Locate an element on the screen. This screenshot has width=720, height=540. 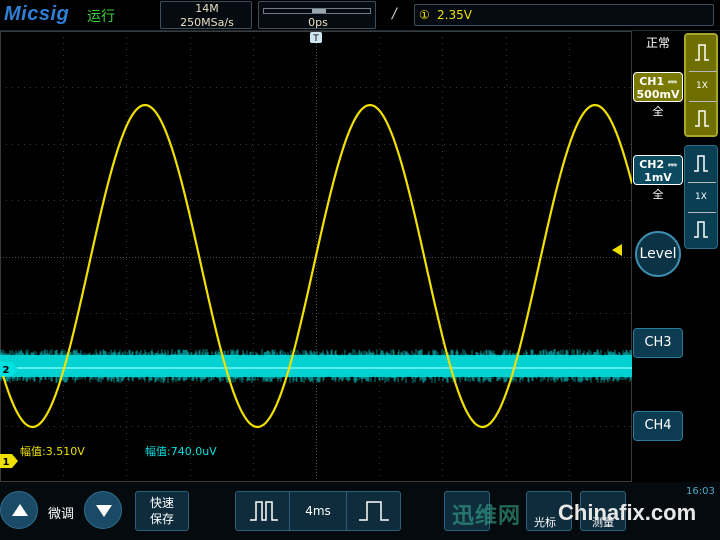
timebase-control: 4ms is located at coordinates (318, 511).